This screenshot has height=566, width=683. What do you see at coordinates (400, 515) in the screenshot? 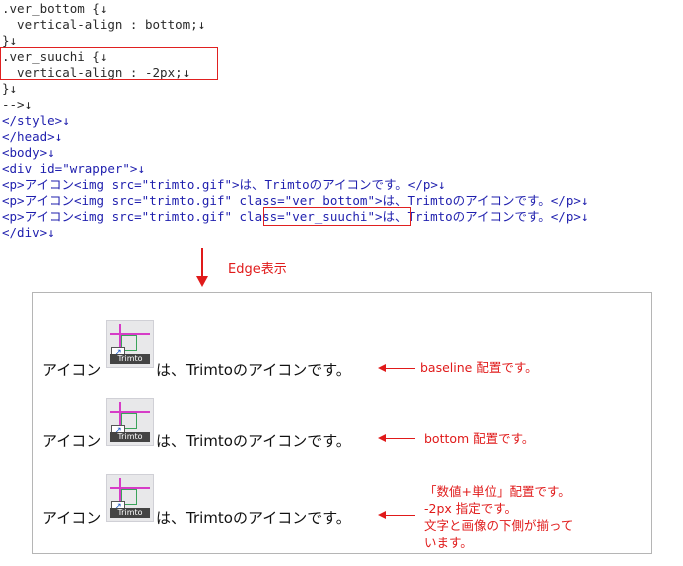
I see `annotation-arrow-suuchi` at bounding box center [400, 515].